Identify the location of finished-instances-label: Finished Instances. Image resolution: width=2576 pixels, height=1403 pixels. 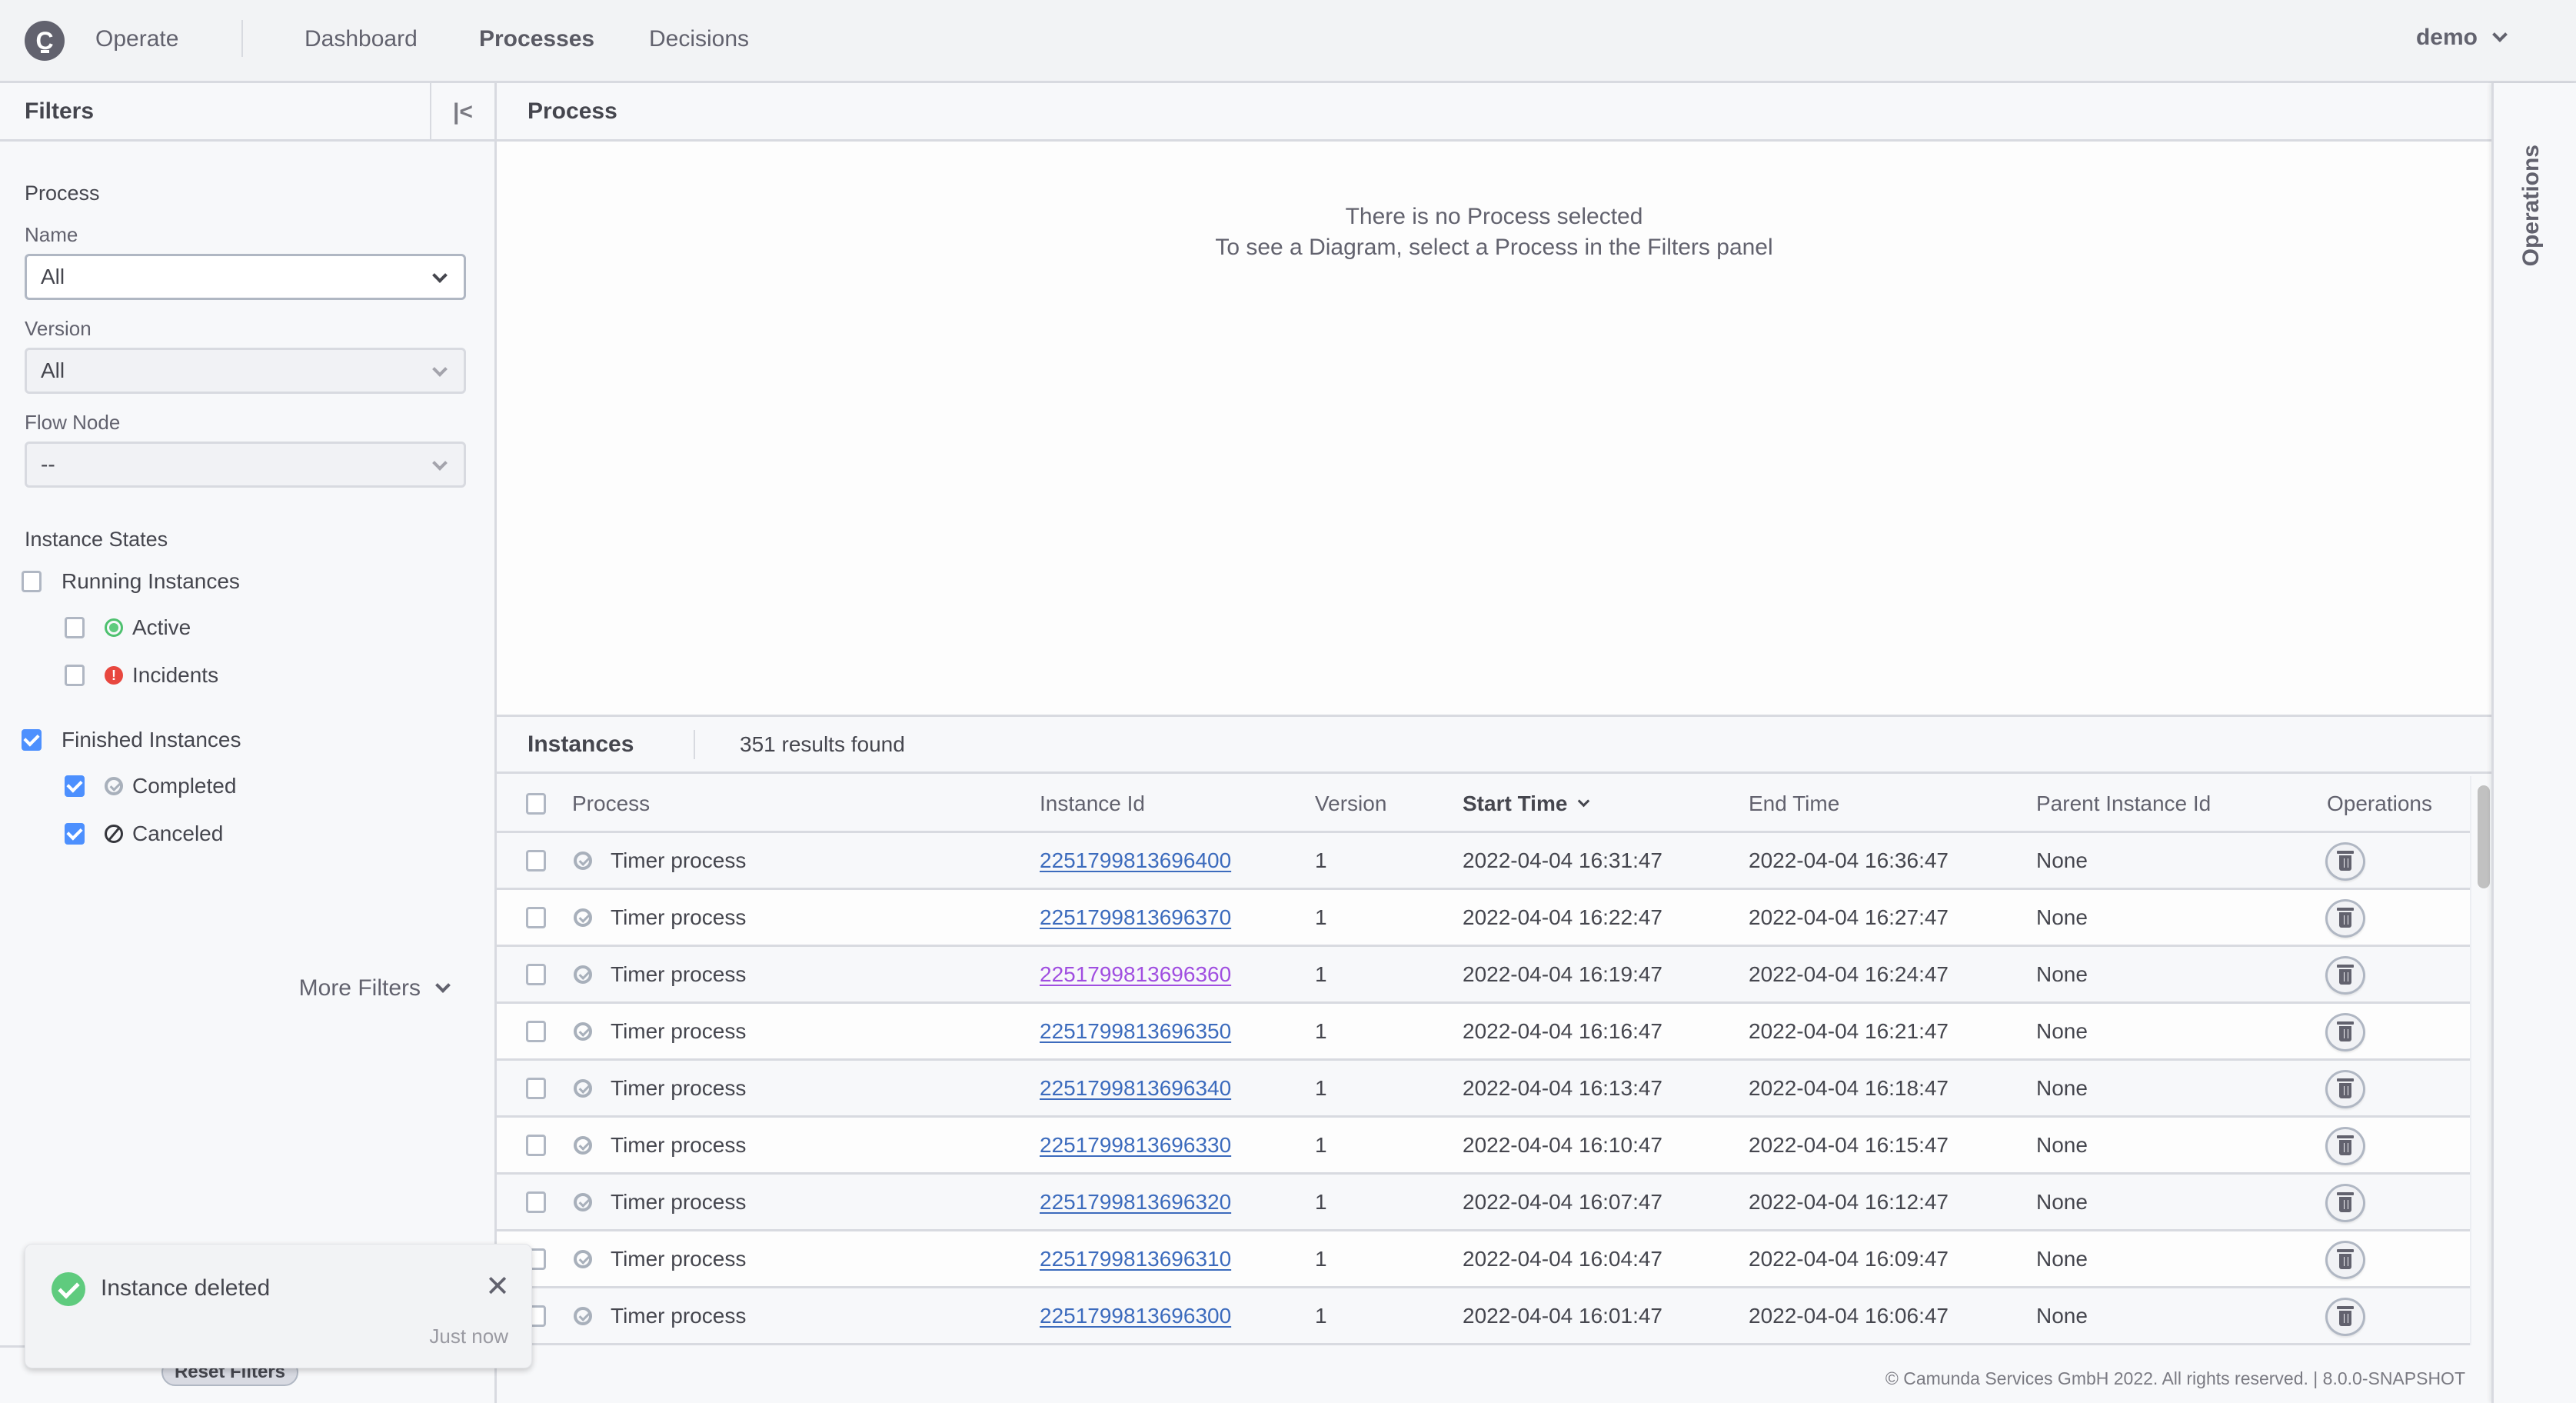
(151, 739).